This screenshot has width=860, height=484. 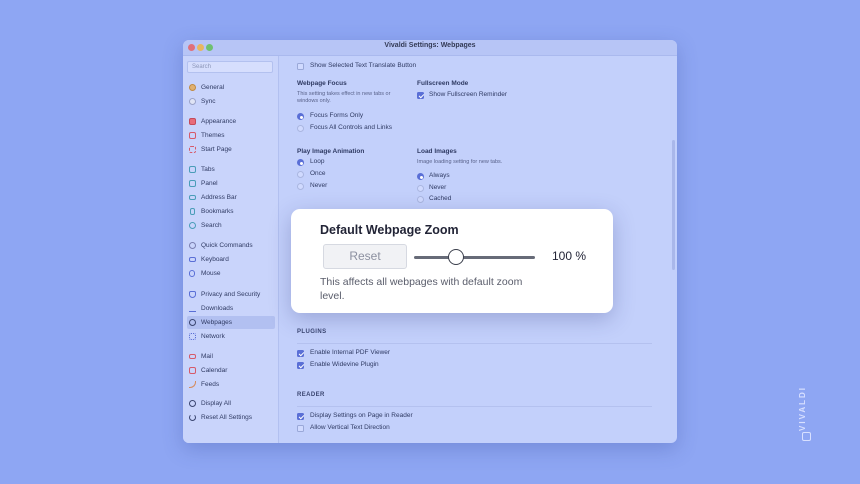 What do you see at coordinates (363, 65) in the screenshot?
I see `translate-button-label: Show Selected Text Translate Button` at bounding box center [363, 65].